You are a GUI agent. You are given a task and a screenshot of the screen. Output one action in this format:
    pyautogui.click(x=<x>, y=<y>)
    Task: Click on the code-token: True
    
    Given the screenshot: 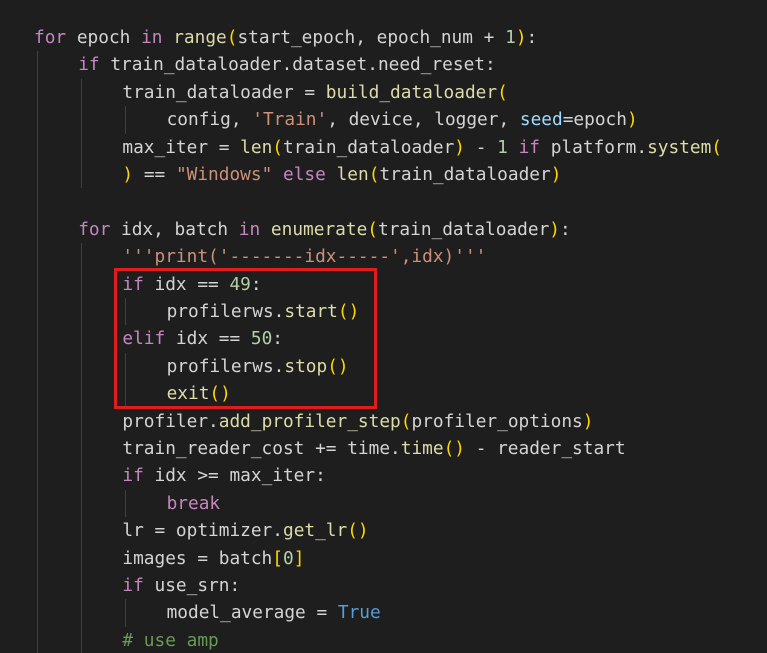 What is the action you would take?
    pyautogui.click(x=359, y=613)
    